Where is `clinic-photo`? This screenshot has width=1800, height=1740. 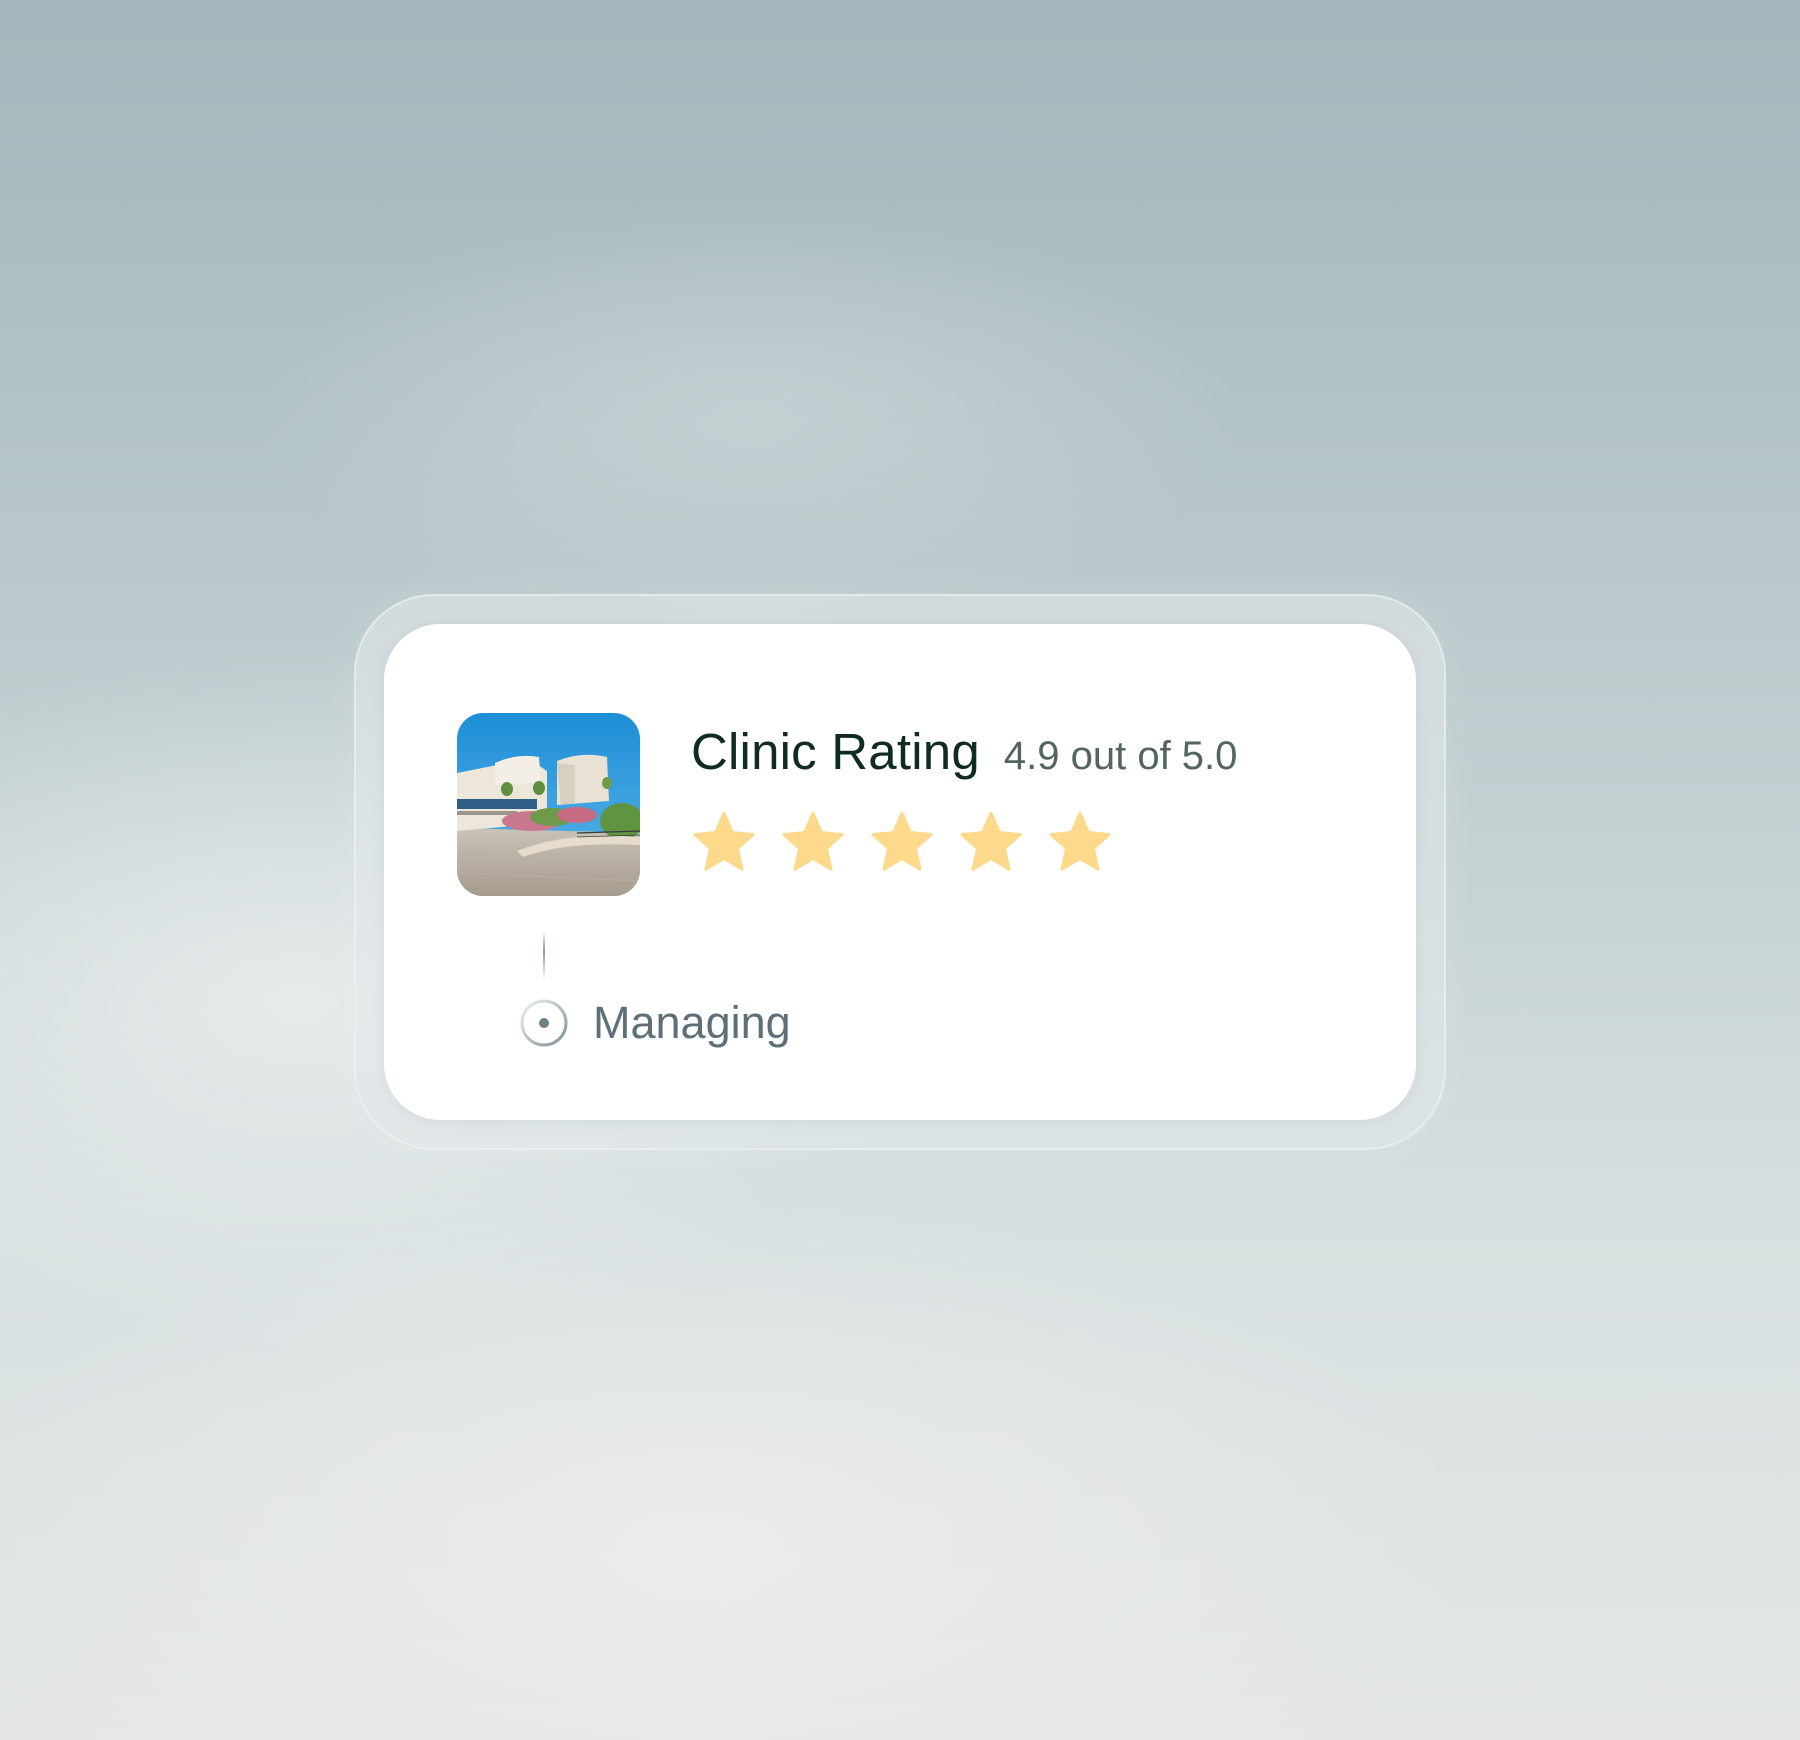 clinic-photo is located at coordinates (548, 804).